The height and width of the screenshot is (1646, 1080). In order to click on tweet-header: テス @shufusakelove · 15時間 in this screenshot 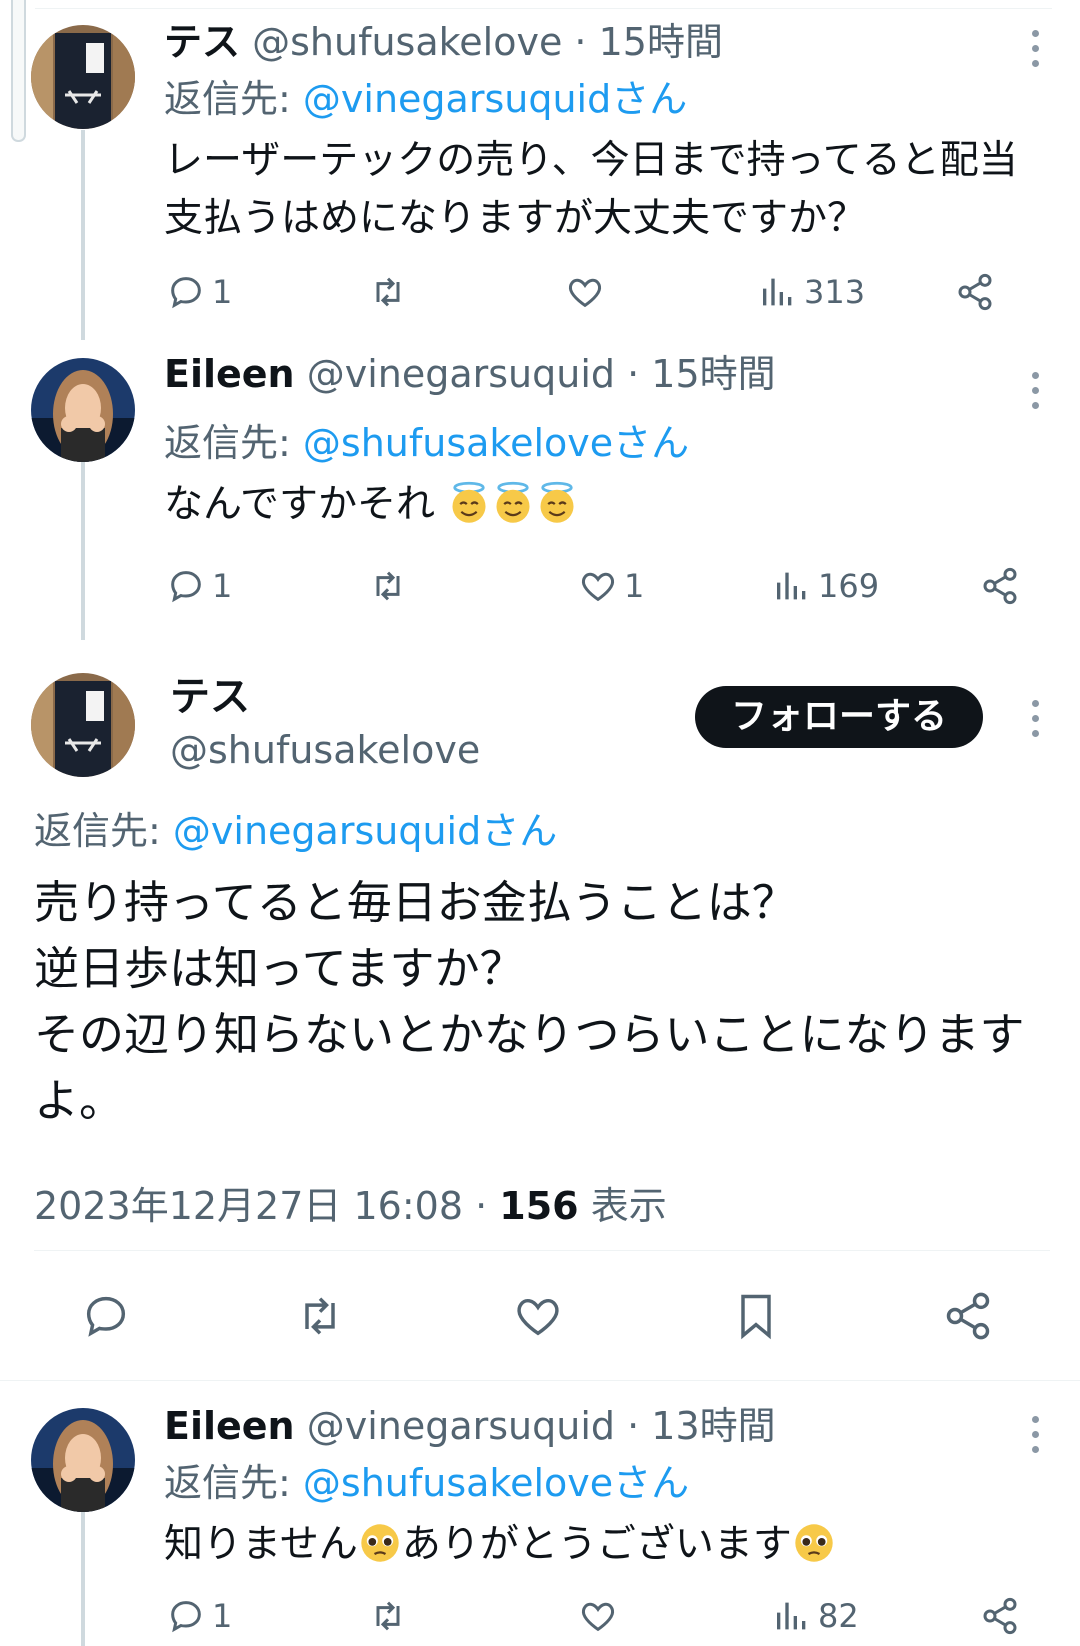, I will do `click(443, 42)`.